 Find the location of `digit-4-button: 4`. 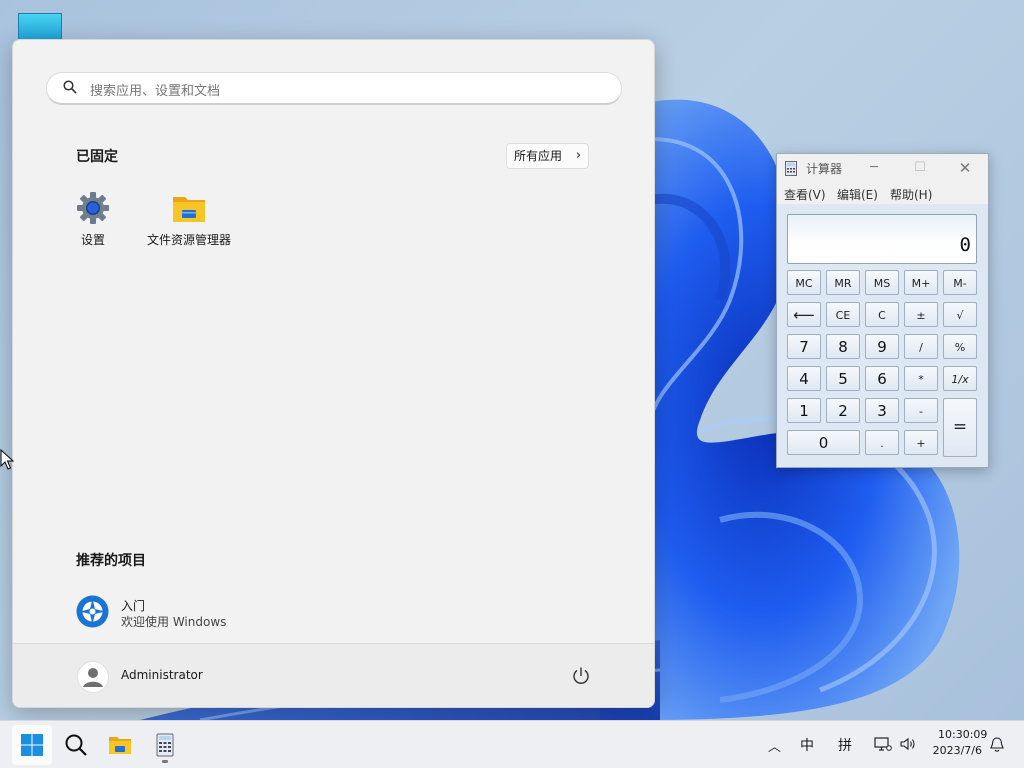

digit-4-button: 4 is located at coordinates (804, 378).